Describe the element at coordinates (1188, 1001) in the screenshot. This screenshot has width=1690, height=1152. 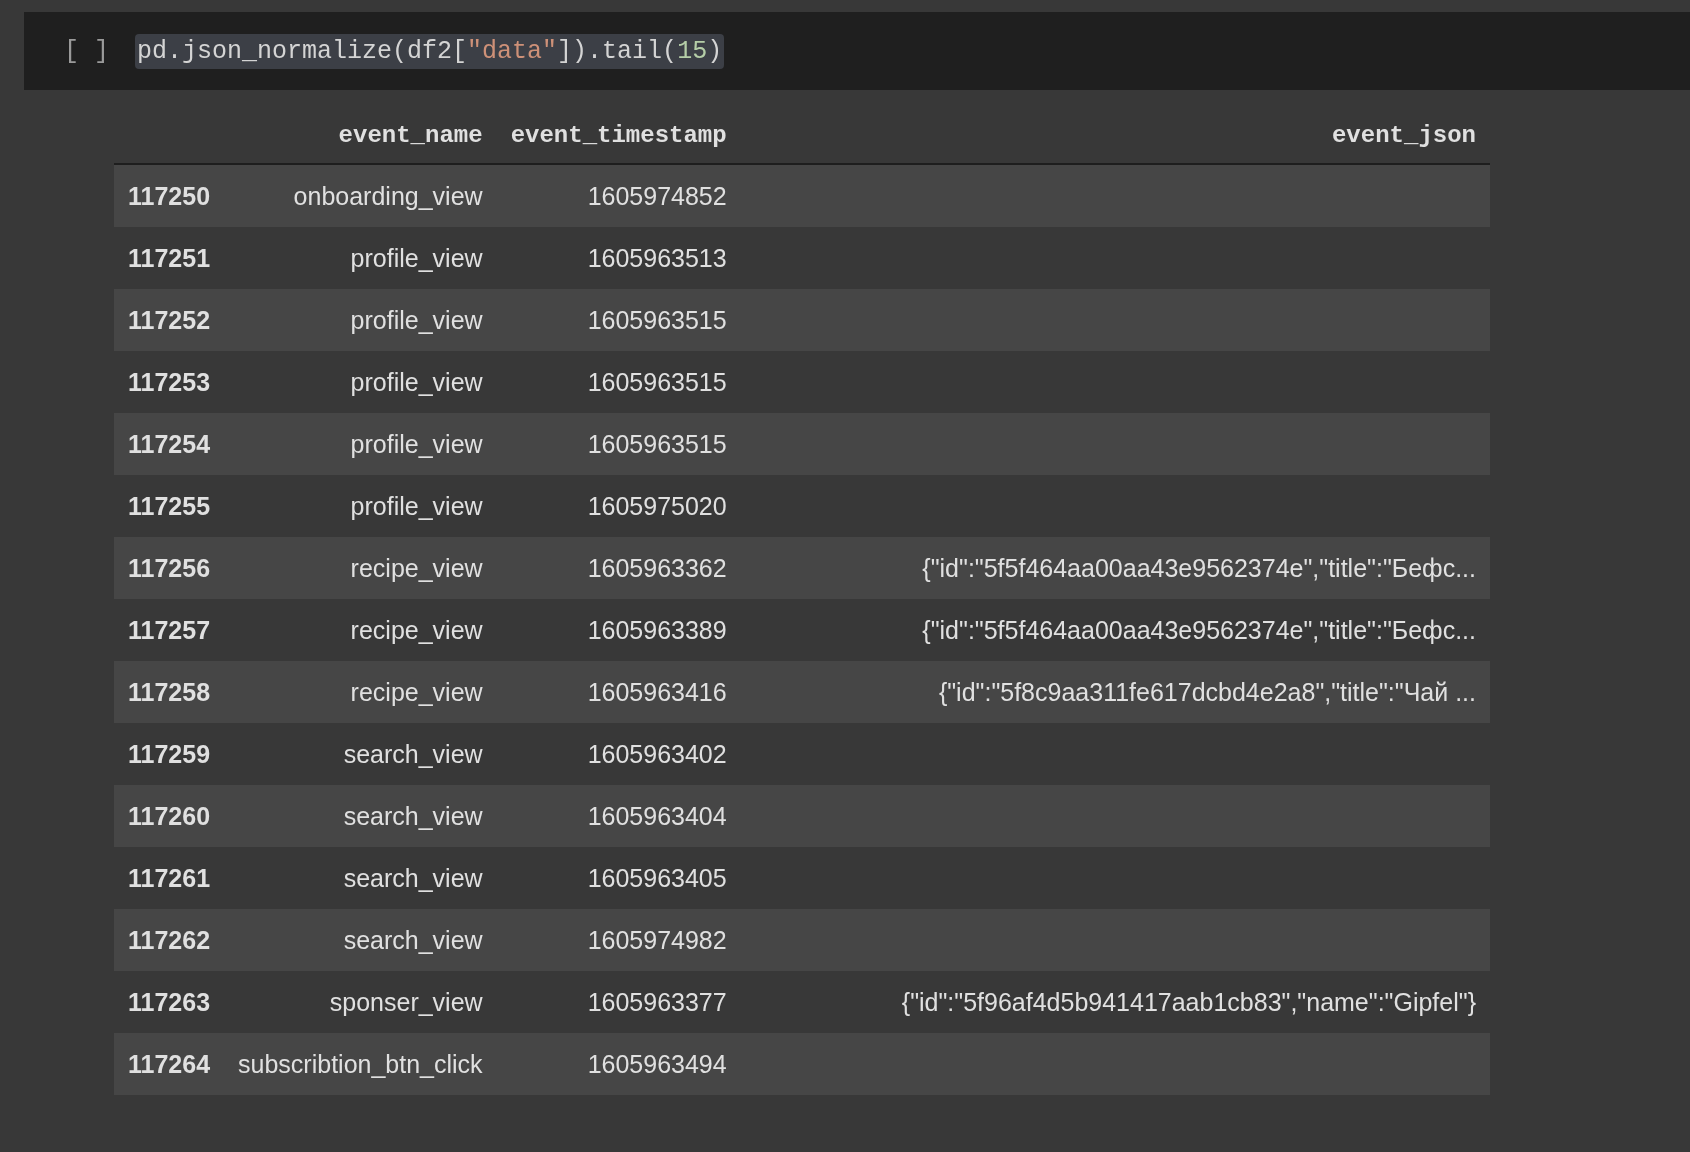
I see `table-cell: {"id":"5f96af4d5b941417aab1cb83","name":"Gipfel"}` at that location.